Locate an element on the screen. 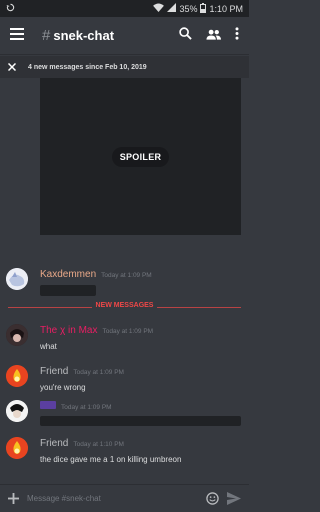 The width and height of the screenshot is (320, 512). overflow-menu-icon is located at coordinates (237, 35).